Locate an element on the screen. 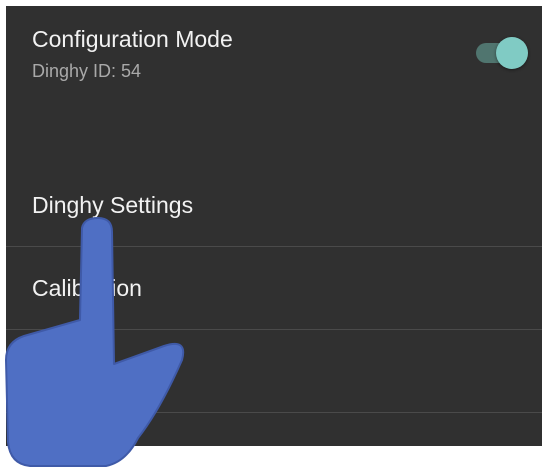 This screenshot has width=548, height=469. dinghy-id-label: Dinghy ID: 54 is located at coordinates (87, 71).